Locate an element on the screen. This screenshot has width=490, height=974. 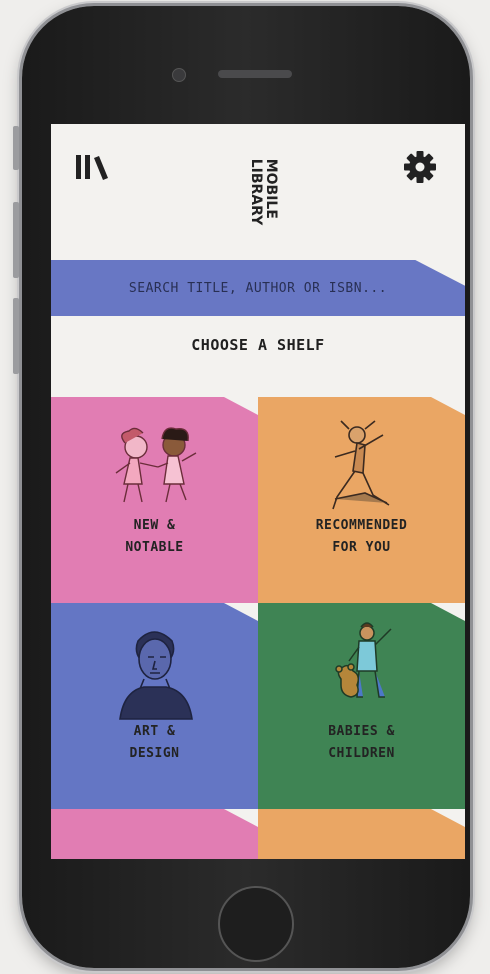
app-logo: MOBILE LIBRARY is located at coordinates (263, 192).